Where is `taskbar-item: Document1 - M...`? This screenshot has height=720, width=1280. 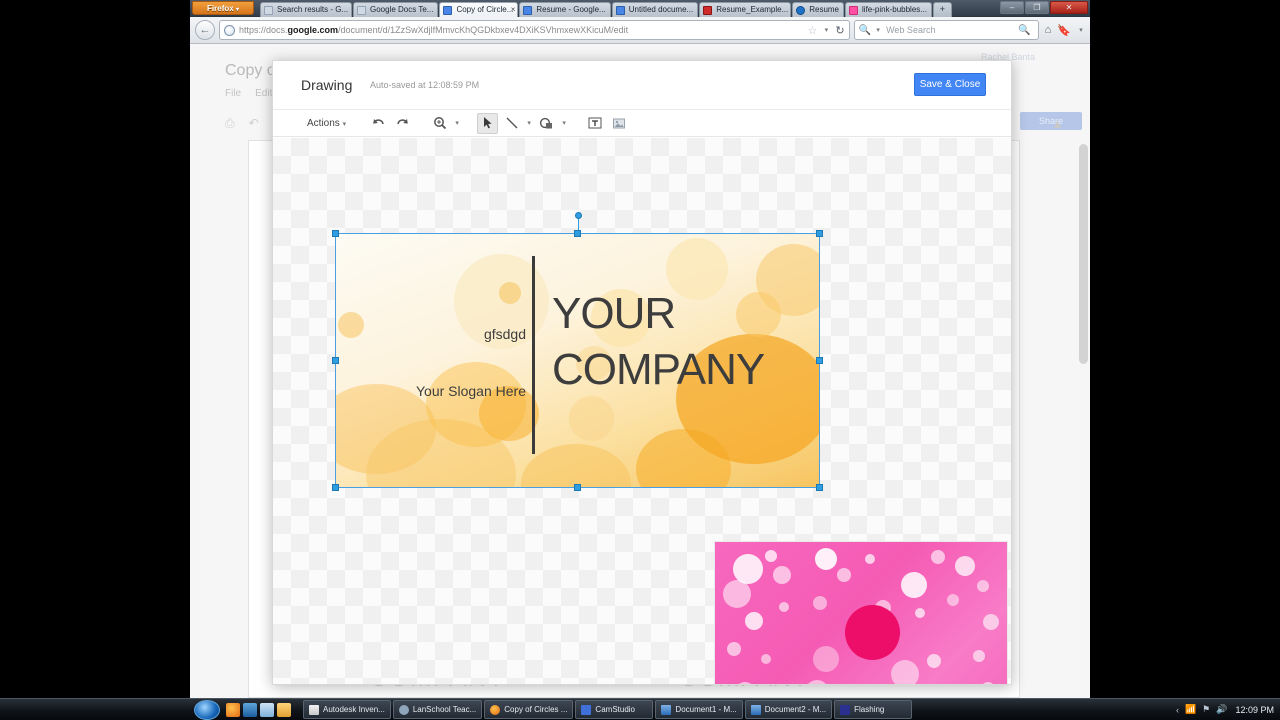
taskbar-item: Document1 - M... is located at coordinates (699, 709).